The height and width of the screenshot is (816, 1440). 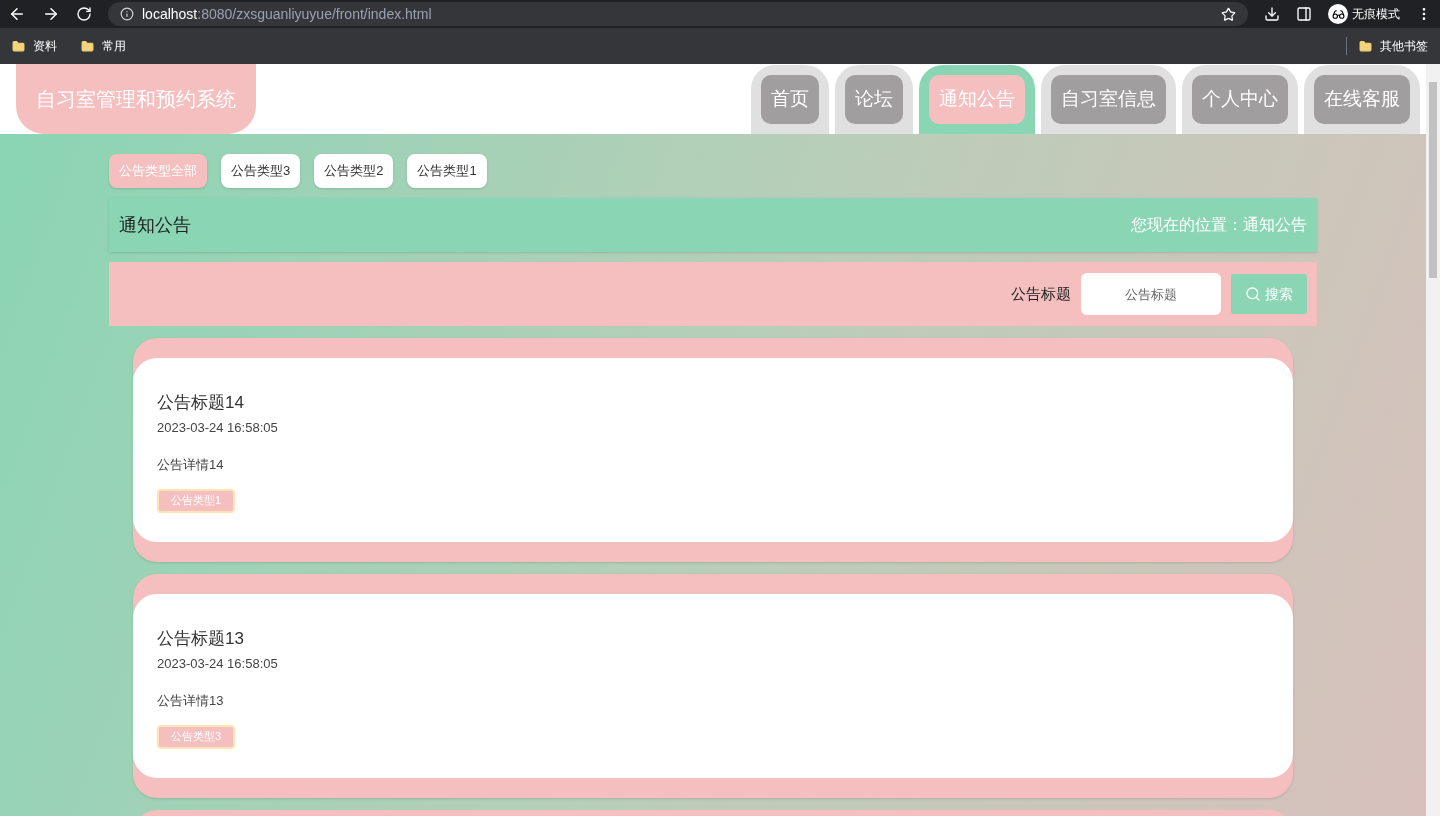 I want to click on site-logo: 自习室管理和预约系统, so click(x=136, y=99).